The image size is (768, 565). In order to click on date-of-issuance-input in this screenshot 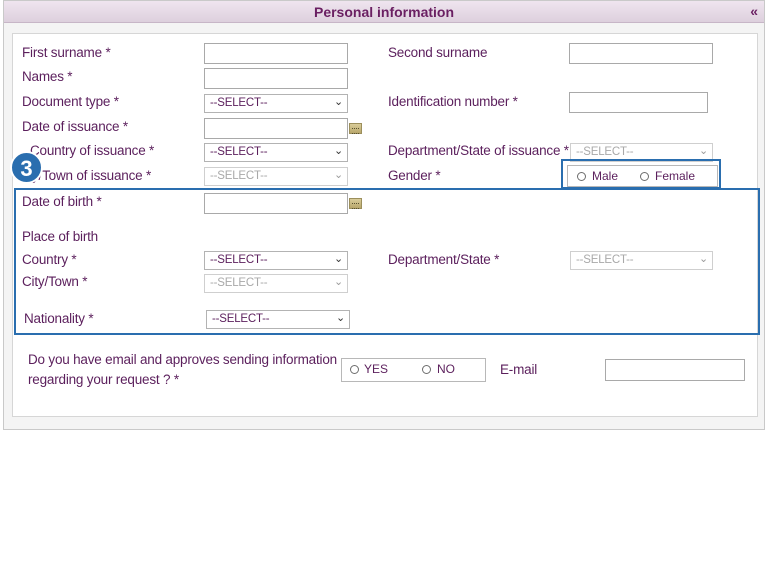, I will do `click(276, 128)`.